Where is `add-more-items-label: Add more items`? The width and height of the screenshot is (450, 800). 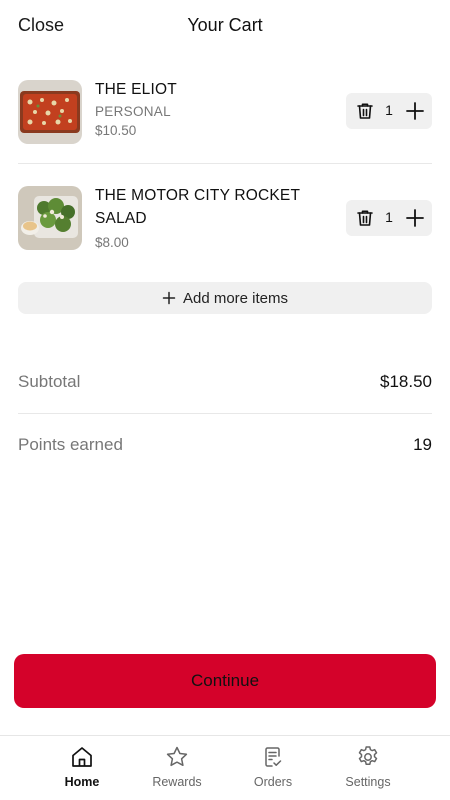
add-more-items-label: Add more items is located at coordinates (235, 298).